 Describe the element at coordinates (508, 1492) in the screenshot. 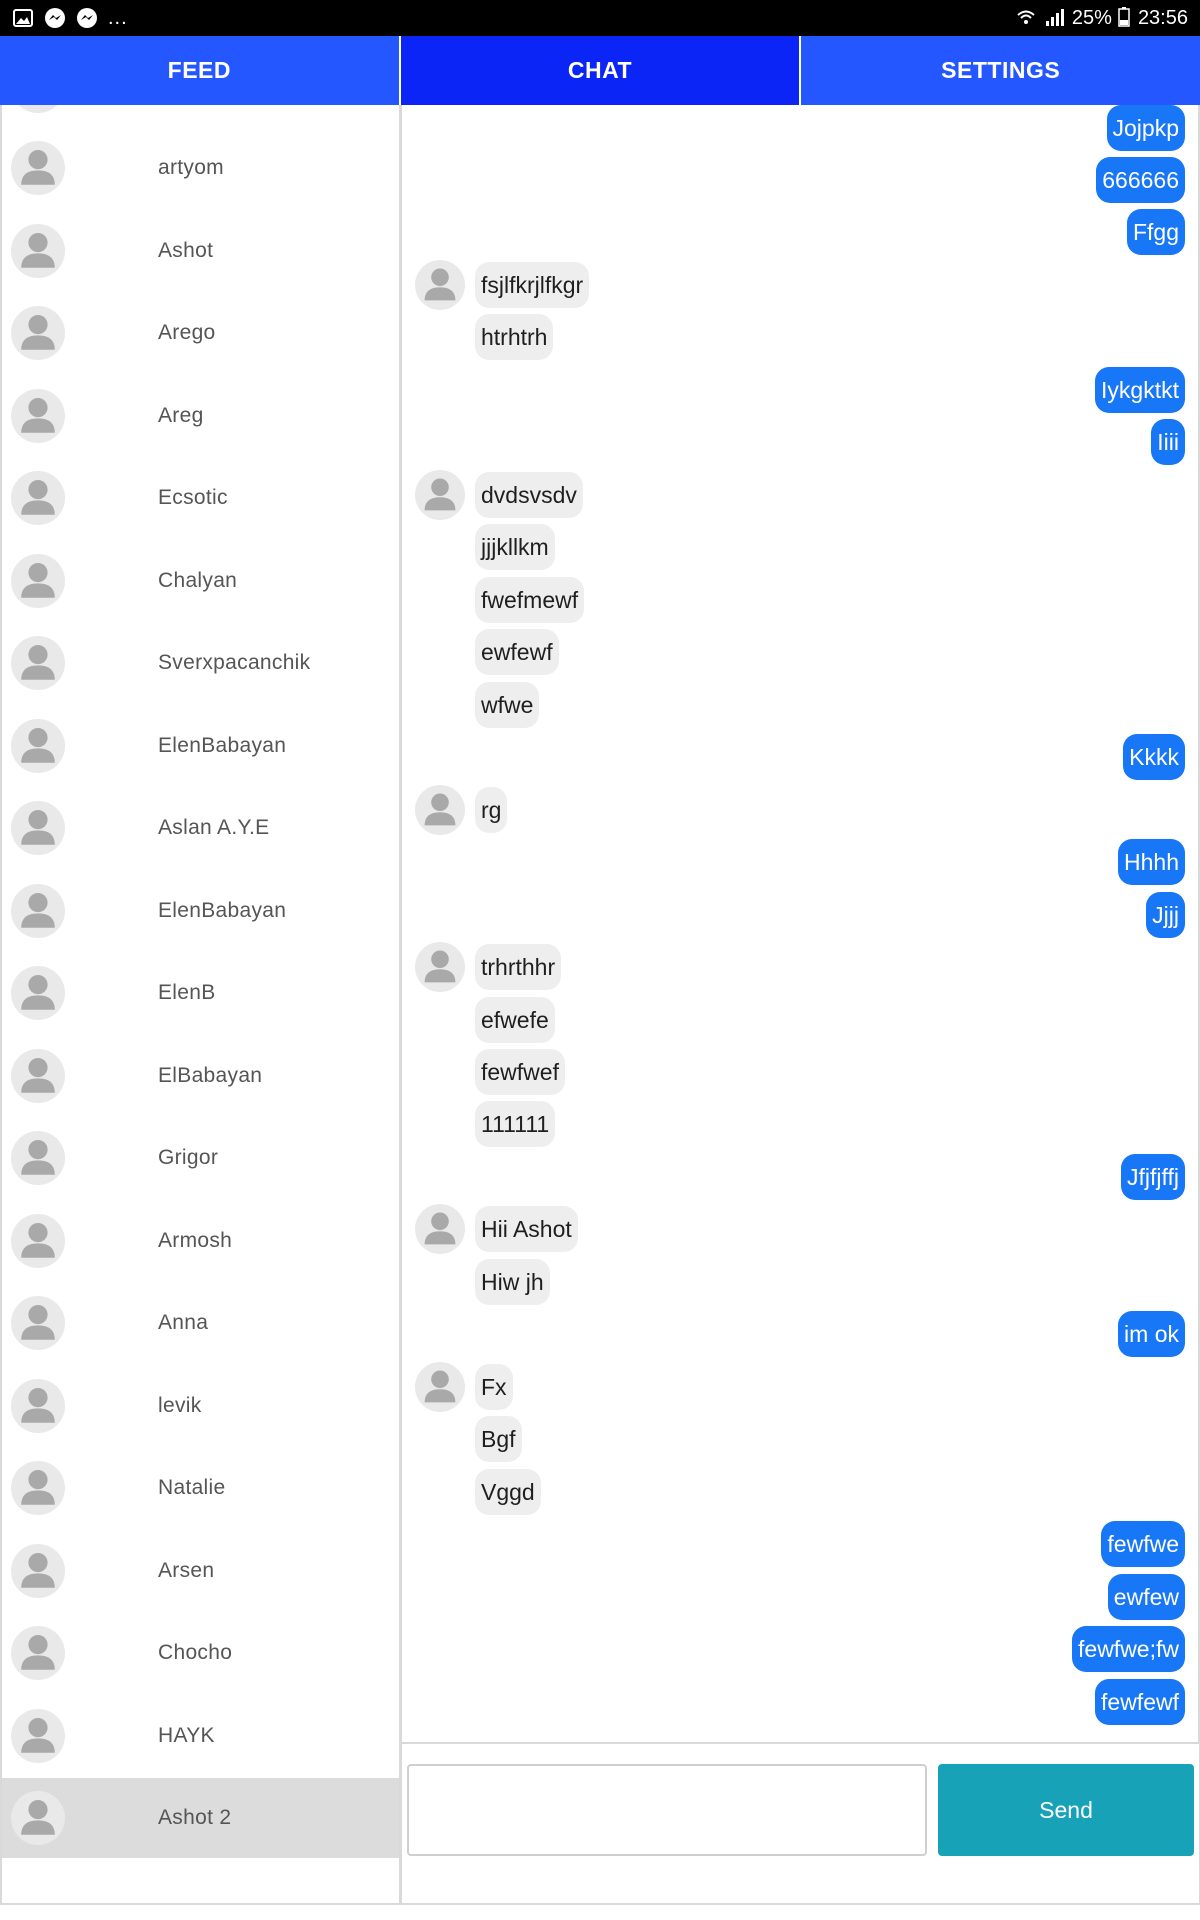

I see `incoming-message: Vggd` at that location.